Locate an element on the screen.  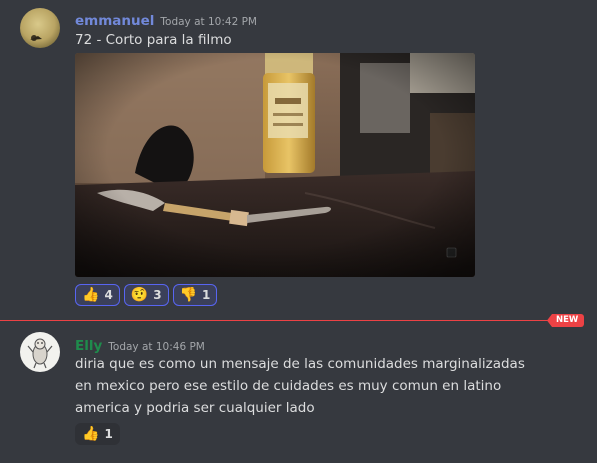
reactions-bar: 👍 1 is located at coordinates (97, 434).